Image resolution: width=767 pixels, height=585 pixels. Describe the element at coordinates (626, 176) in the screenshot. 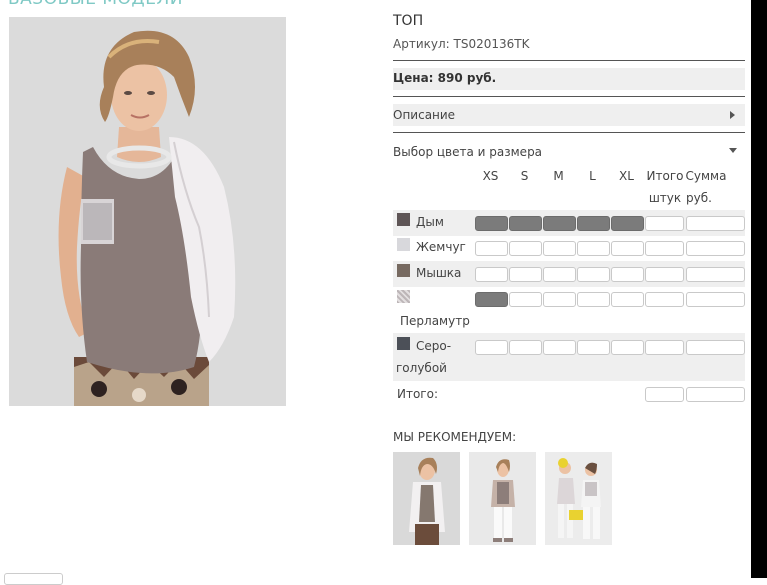

I see `size-header: XL` at that location.